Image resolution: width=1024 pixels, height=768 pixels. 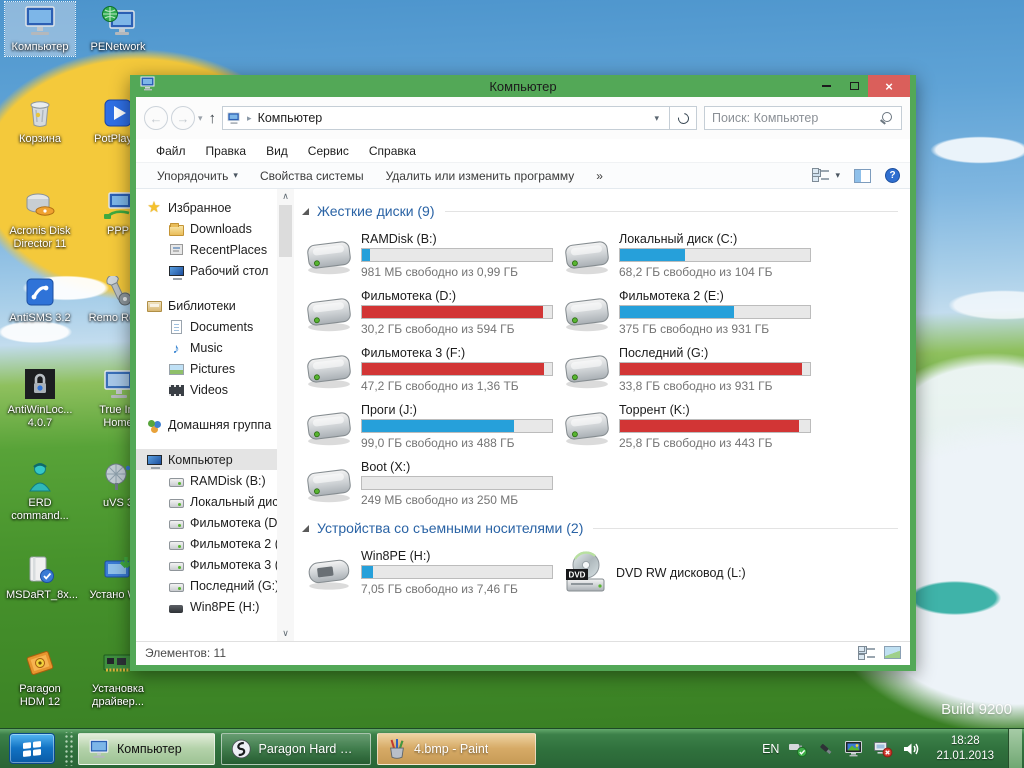 What do you see at coordinates (691, 572) in the screenshot?
I see `drive-tile-dvd-l: DVD DVD RW дисковод (L:)` at bounding box center [691, 572].